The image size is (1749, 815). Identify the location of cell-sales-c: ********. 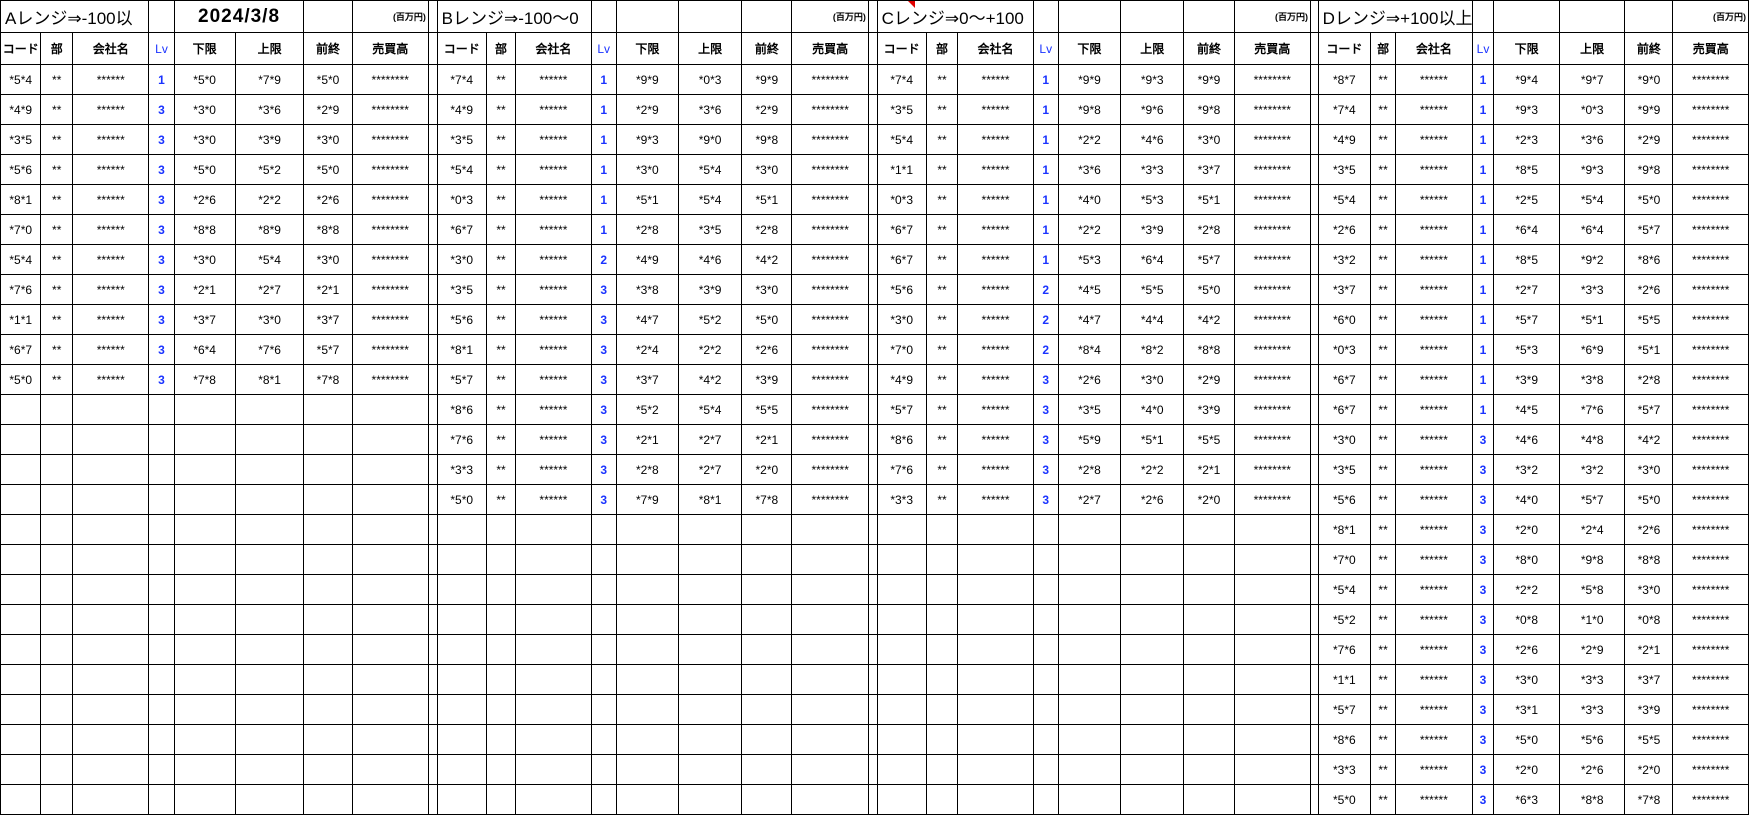
(1272, 229).